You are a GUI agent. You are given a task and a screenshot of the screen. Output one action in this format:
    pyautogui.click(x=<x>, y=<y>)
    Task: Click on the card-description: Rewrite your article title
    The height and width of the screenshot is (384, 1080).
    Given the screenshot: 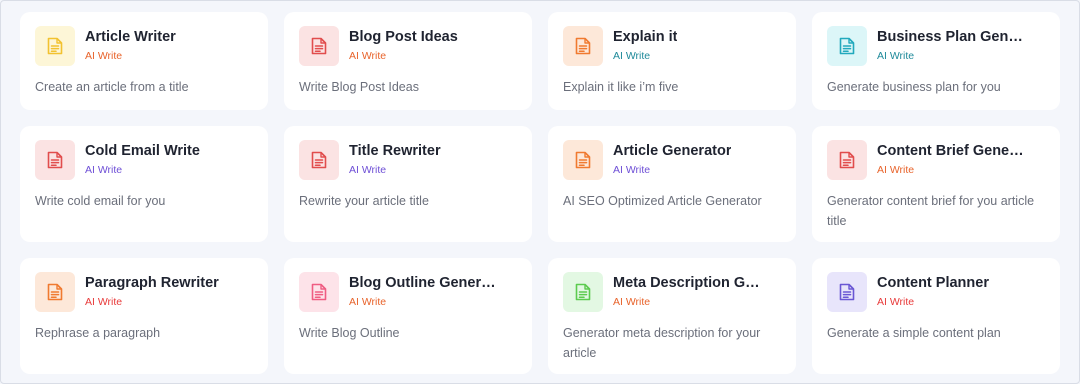 What is the action you would take?
    pyautogui.click(x=364, y=201)
    